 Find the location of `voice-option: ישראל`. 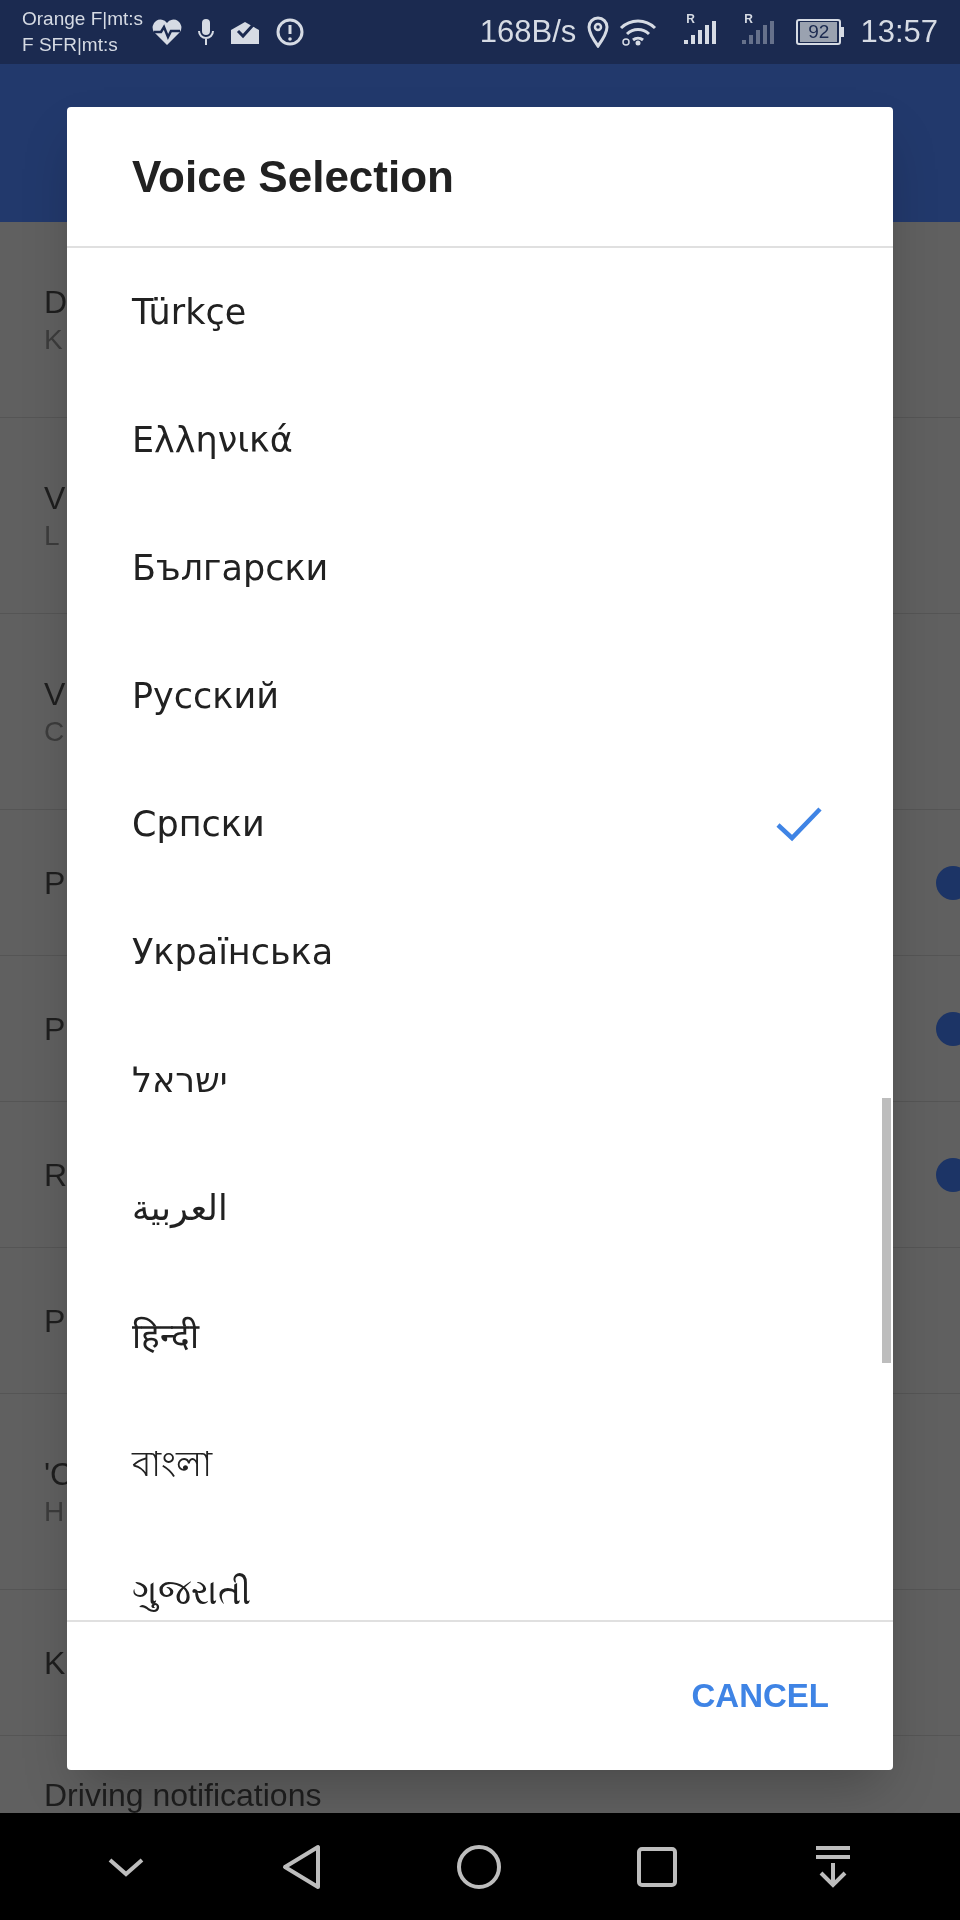

voice-option: ישראל is located at coordinates (480, 1080).